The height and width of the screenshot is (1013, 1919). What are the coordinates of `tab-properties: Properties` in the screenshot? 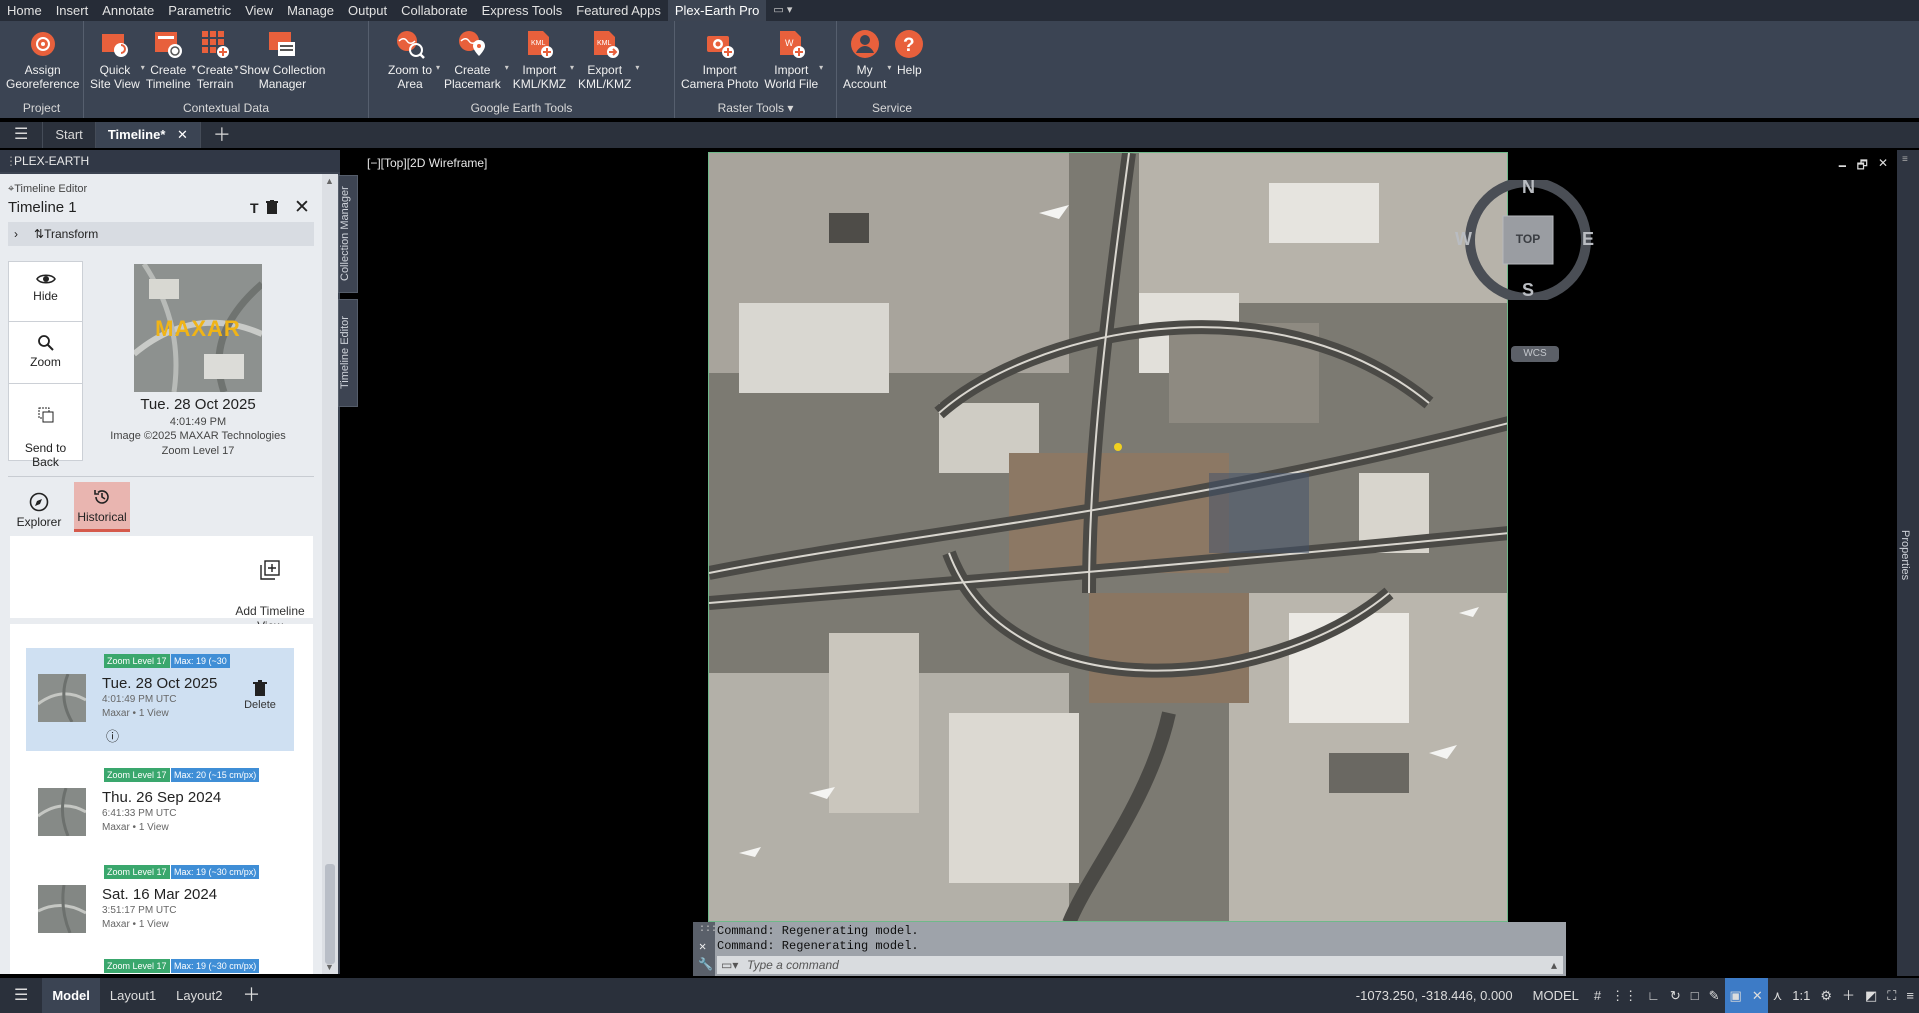 It's located at (1905, 555).